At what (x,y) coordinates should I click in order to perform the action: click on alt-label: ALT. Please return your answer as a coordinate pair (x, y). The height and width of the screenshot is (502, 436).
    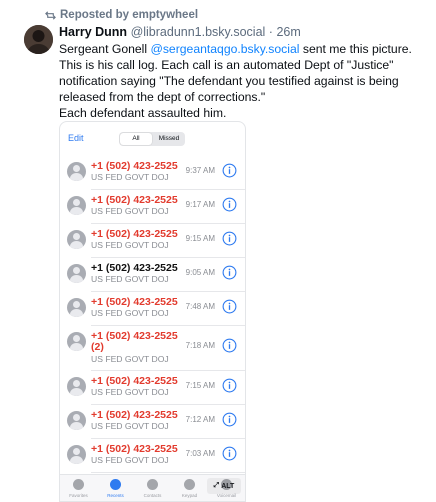
    Looking at the image, I should click on (228, 486).